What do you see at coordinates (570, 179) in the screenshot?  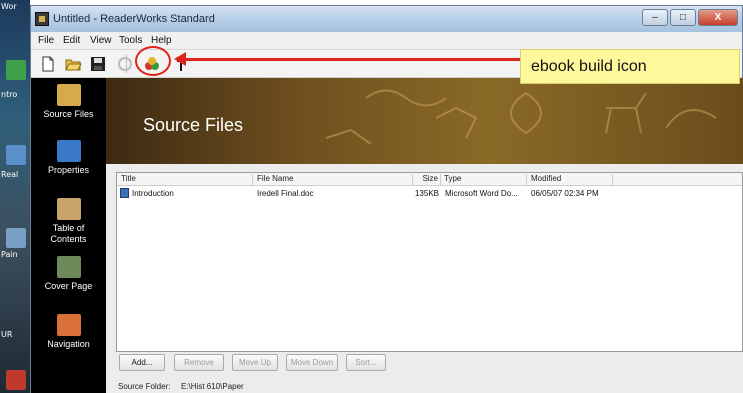 I see `column-header-modified: Modified` at bounding box center [570, 179].